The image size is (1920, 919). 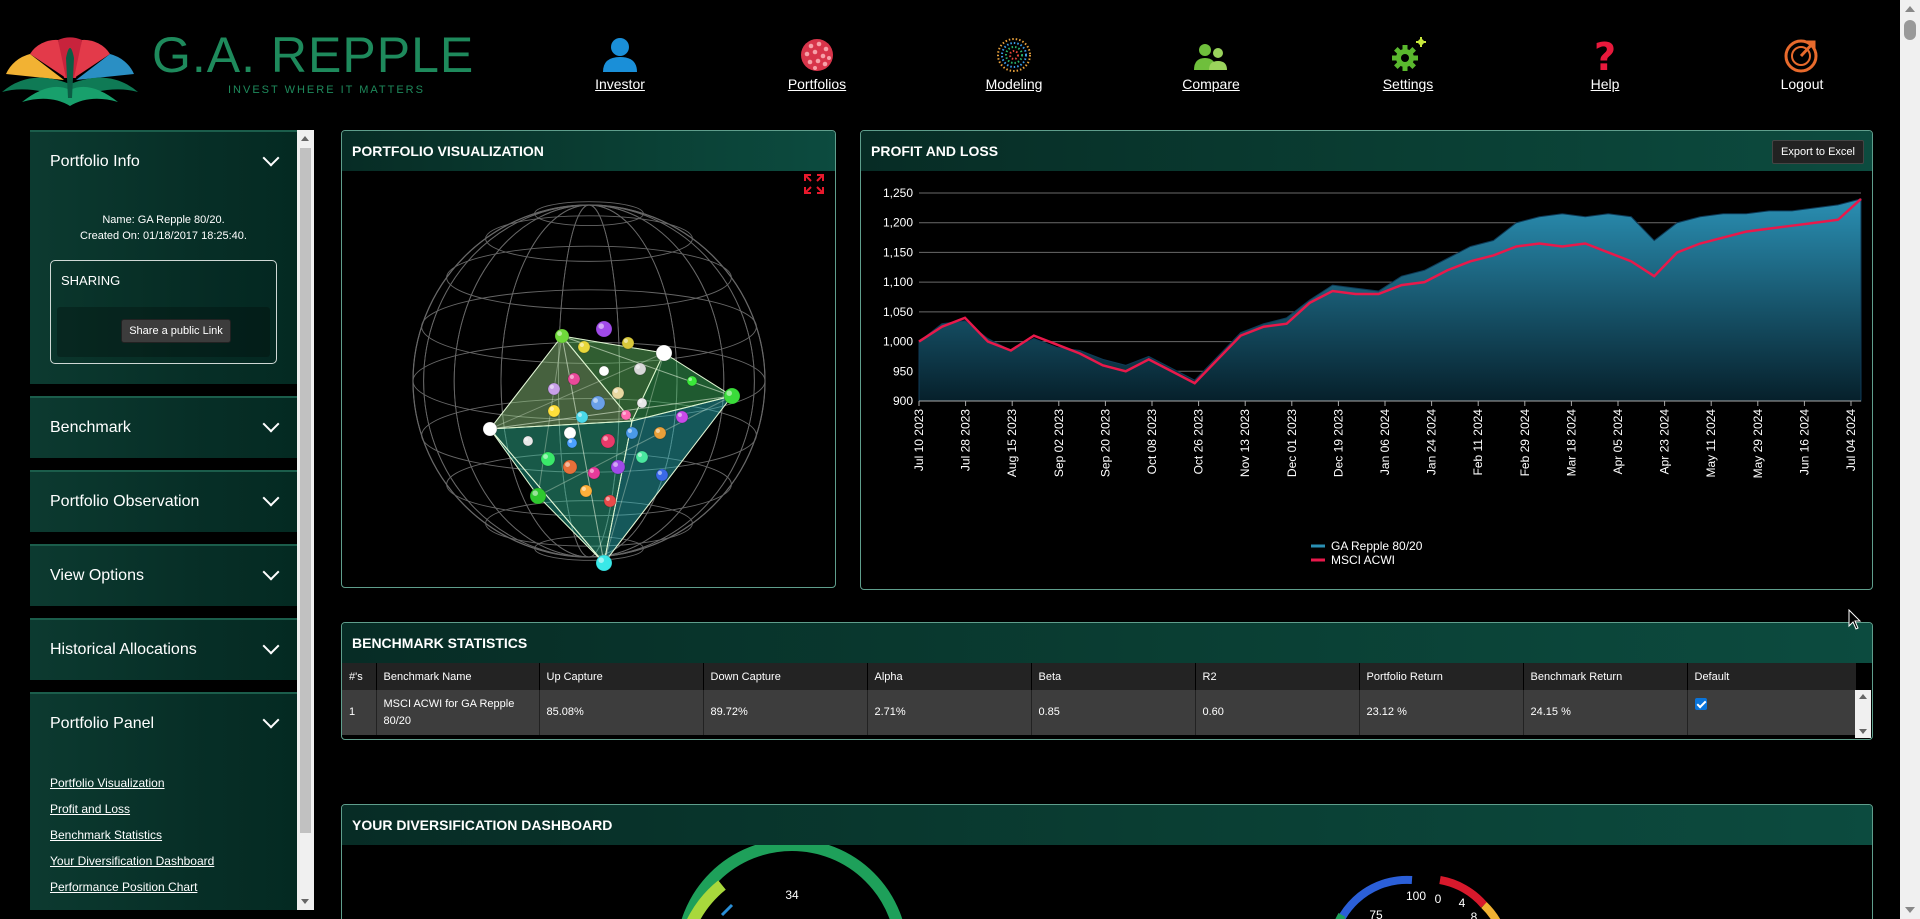 I want to click on portfolio-sphere, so click(x=589, y=379).